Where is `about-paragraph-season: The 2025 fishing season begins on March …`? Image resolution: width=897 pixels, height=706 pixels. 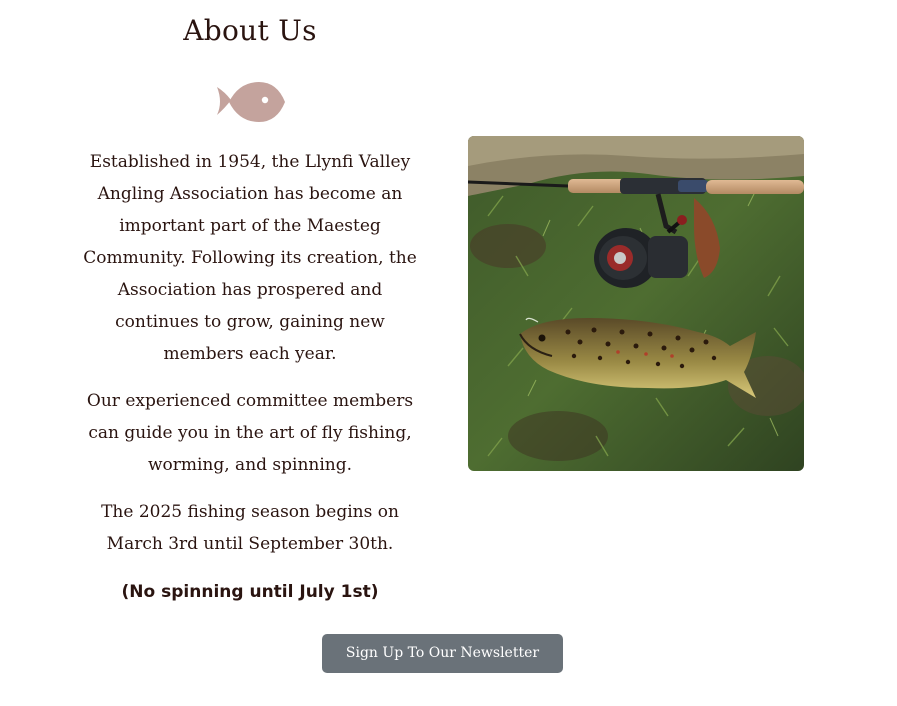 about-paragraph-season: The 2025 fishing season begins on March … is located at coordinates (250, 528).